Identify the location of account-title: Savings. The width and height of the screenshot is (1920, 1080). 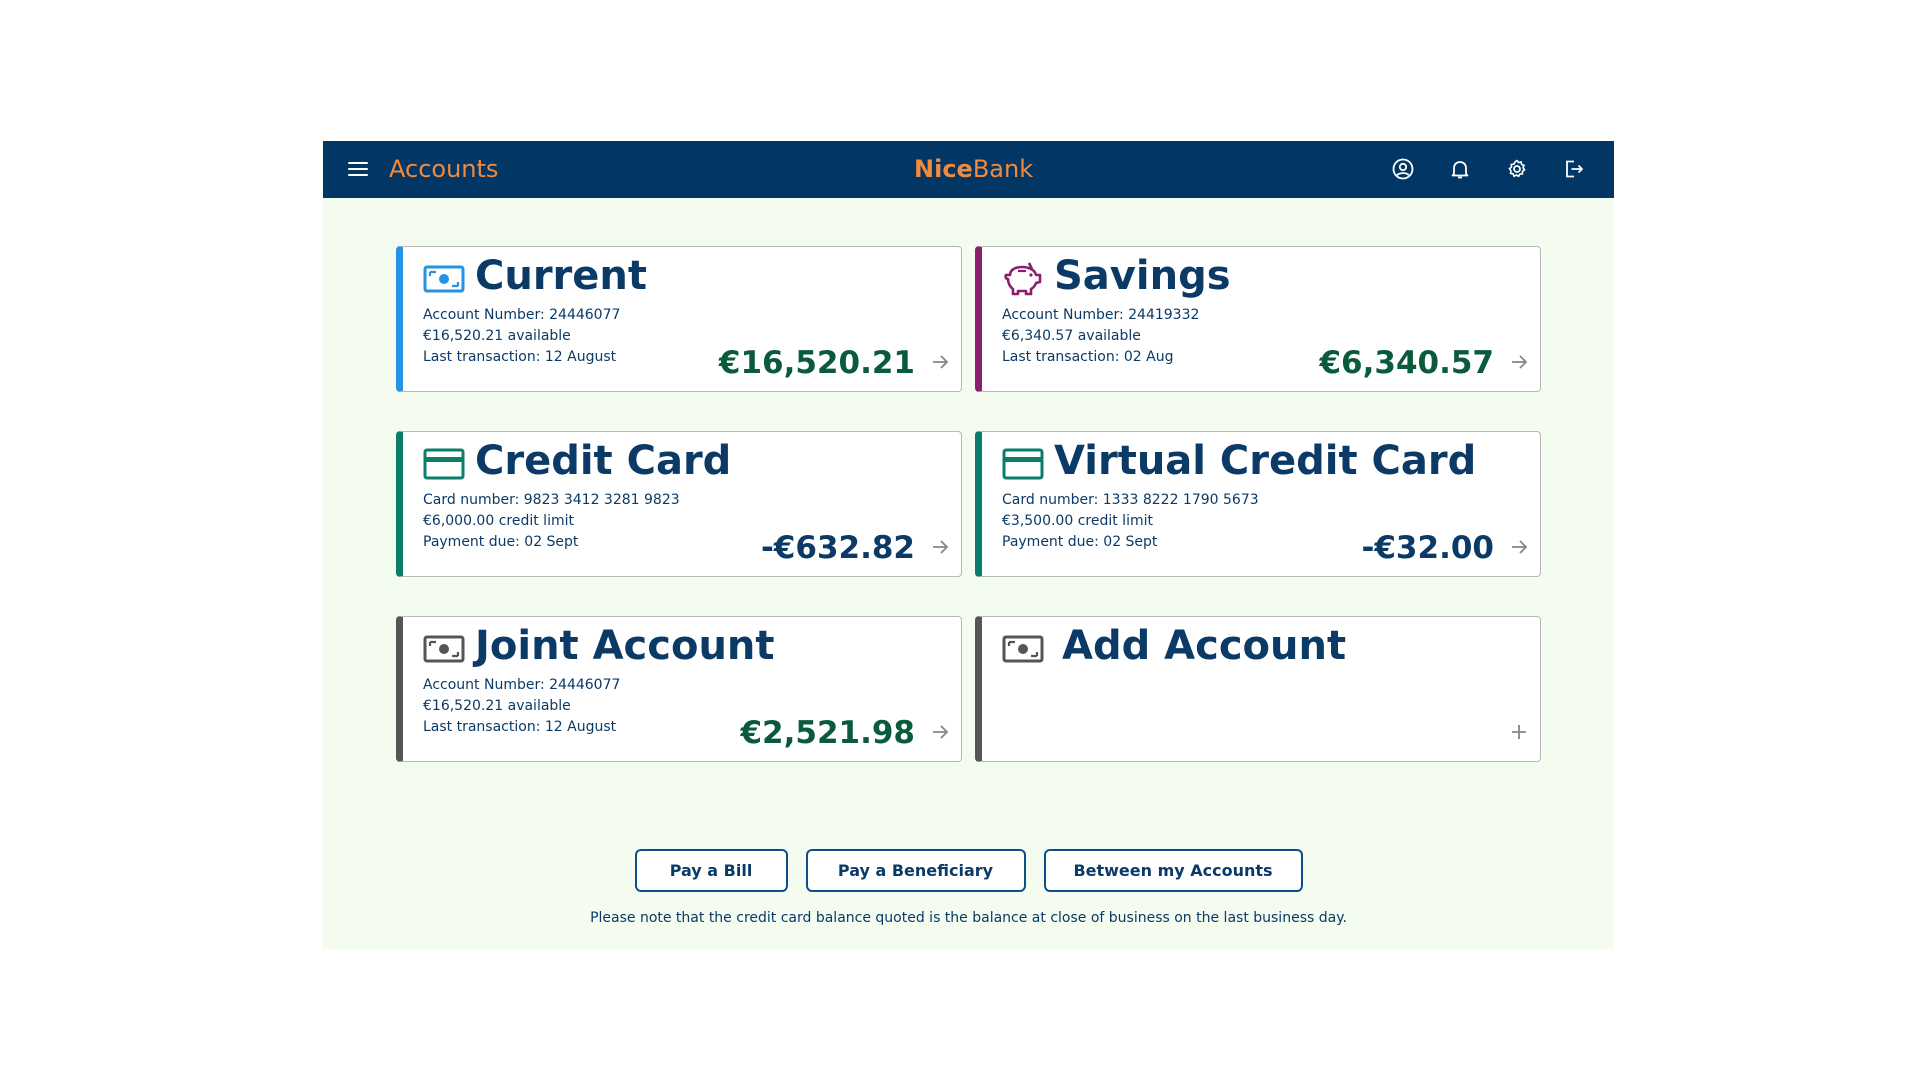
(1142, 276).